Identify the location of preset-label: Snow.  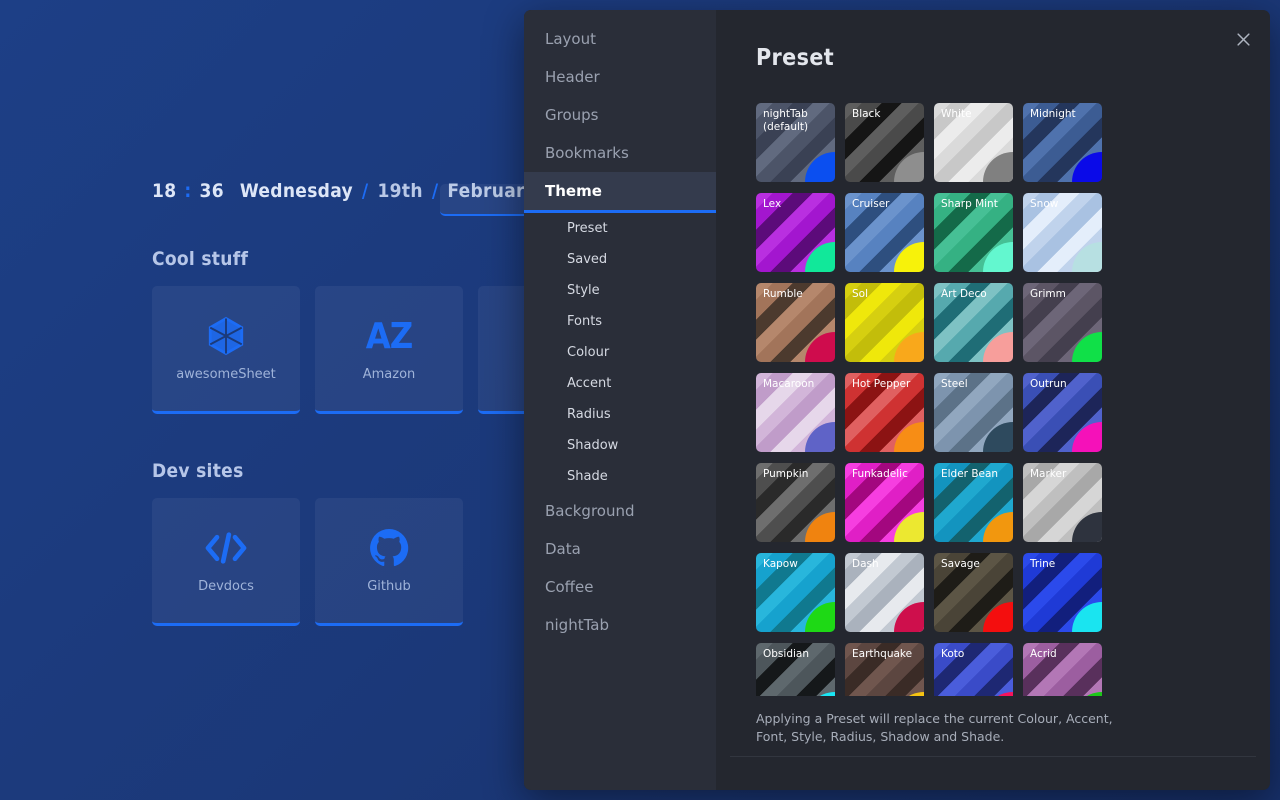
(1044, 204).